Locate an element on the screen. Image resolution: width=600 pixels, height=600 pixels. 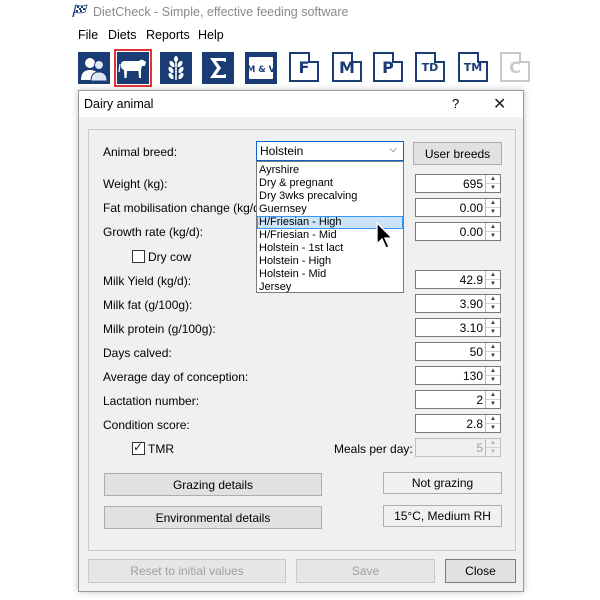
animals-button is located at coordinates (94, 68).